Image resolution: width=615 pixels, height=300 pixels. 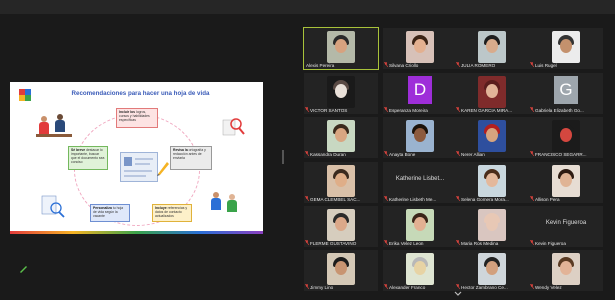 I want to click on participant-name: Allison Pera, so click(x=547, y=199).